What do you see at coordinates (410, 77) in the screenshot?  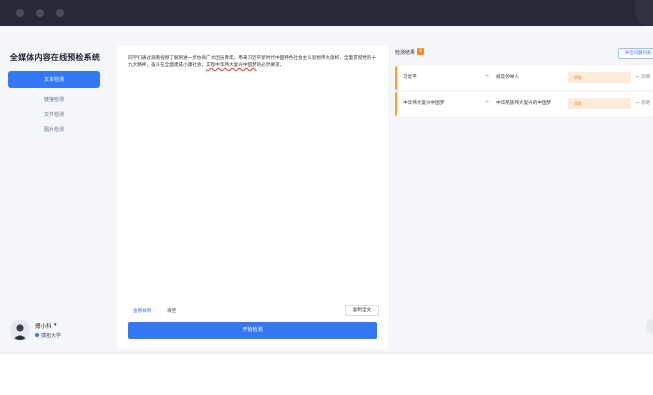 I see `result-original: 习近平` at bounding box center [410, 77].